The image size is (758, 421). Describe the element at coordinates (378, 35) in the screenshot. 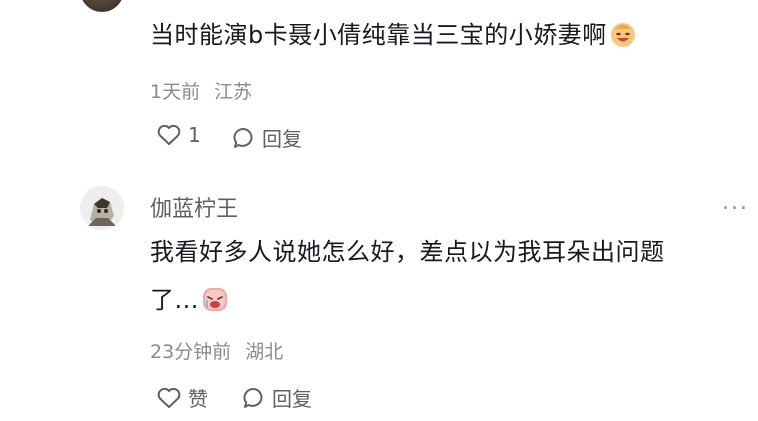

I see `comment-text-body: 当时能演b卡聂小倩纯靠当三宝的小娇妻啊` at that location.